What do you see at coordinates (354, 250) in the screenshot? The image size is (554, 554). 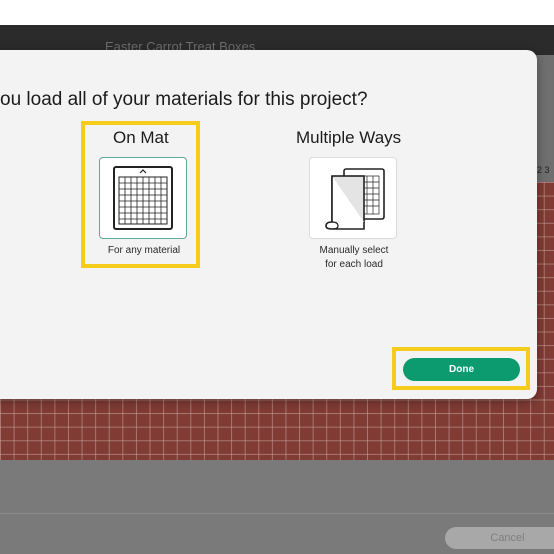 I see `option-desc-line-1: Manually select` at bounding box center [354, 250].